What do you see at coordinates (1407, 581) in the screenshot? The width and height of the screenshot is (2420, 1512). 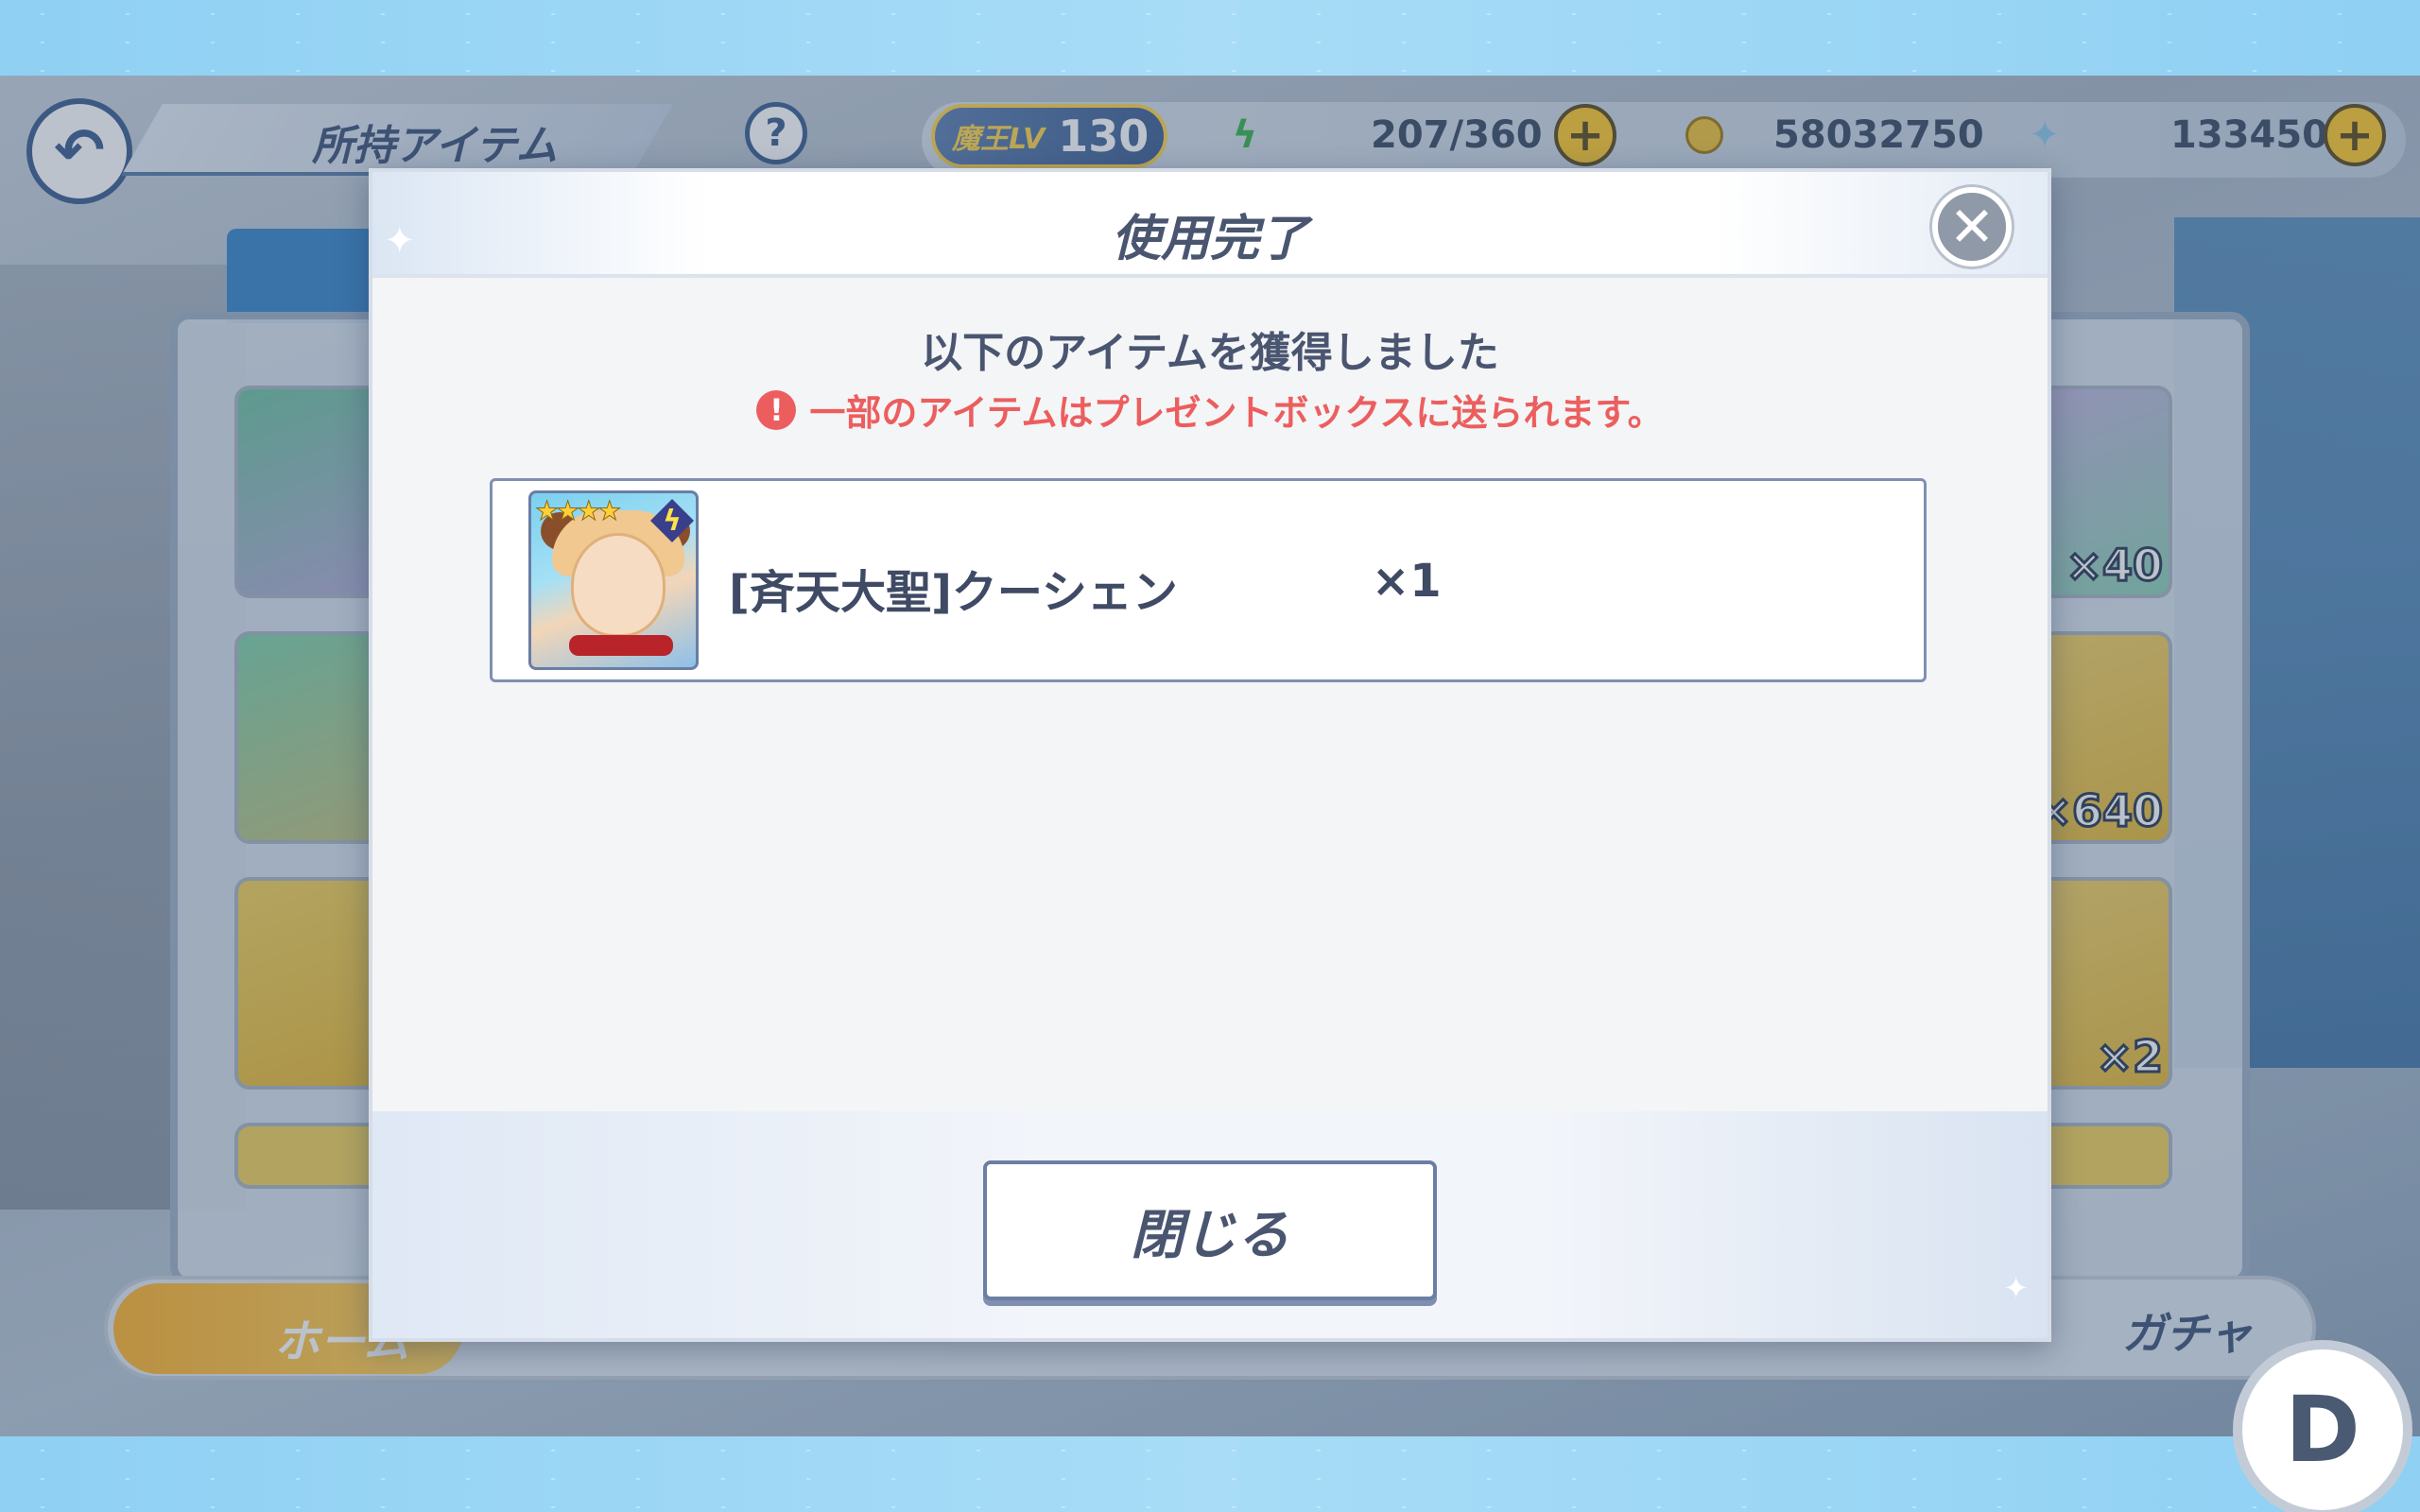 I see `reward-quantity: ×1` at bounding box center [1407, 581].